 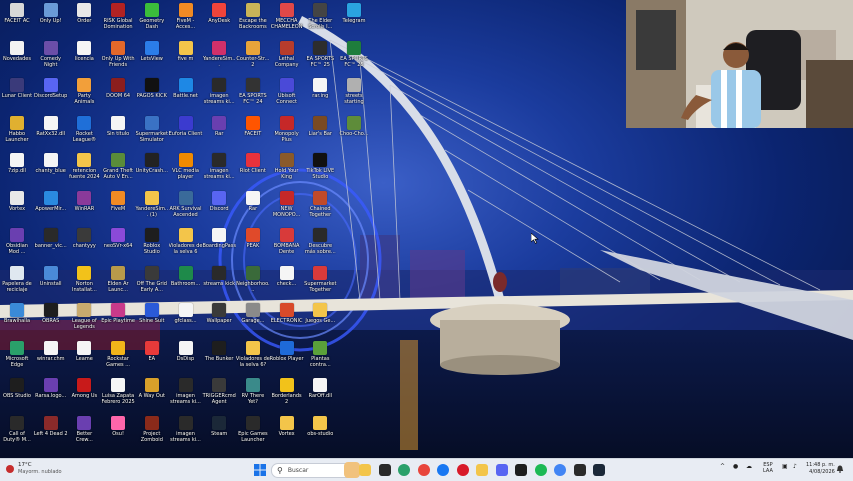 I want to click on steam-icon, so click(x=599, y=470).